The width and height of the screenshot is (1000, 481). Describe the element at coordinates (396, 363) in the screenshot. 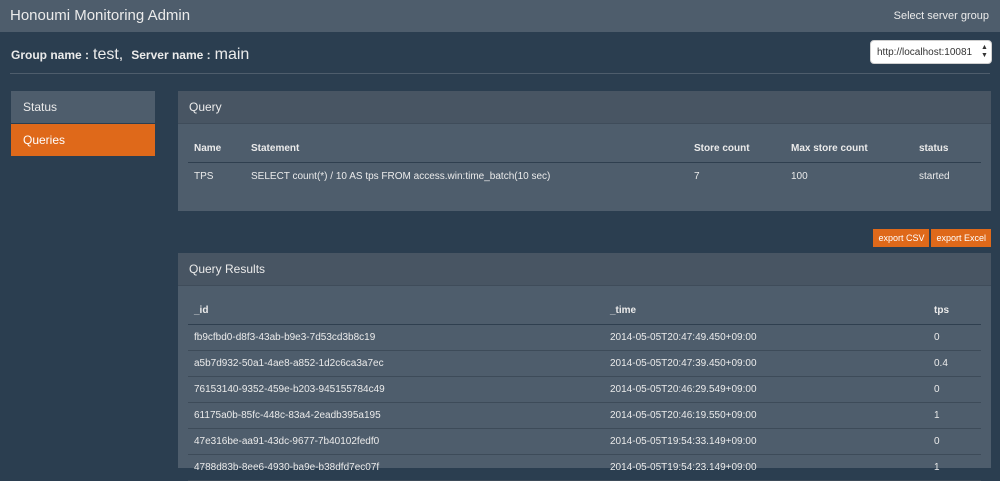

I see `result-id: a5b7d932-50a1-4ae8-a852-1d2c6ca3a7ec` at that location.